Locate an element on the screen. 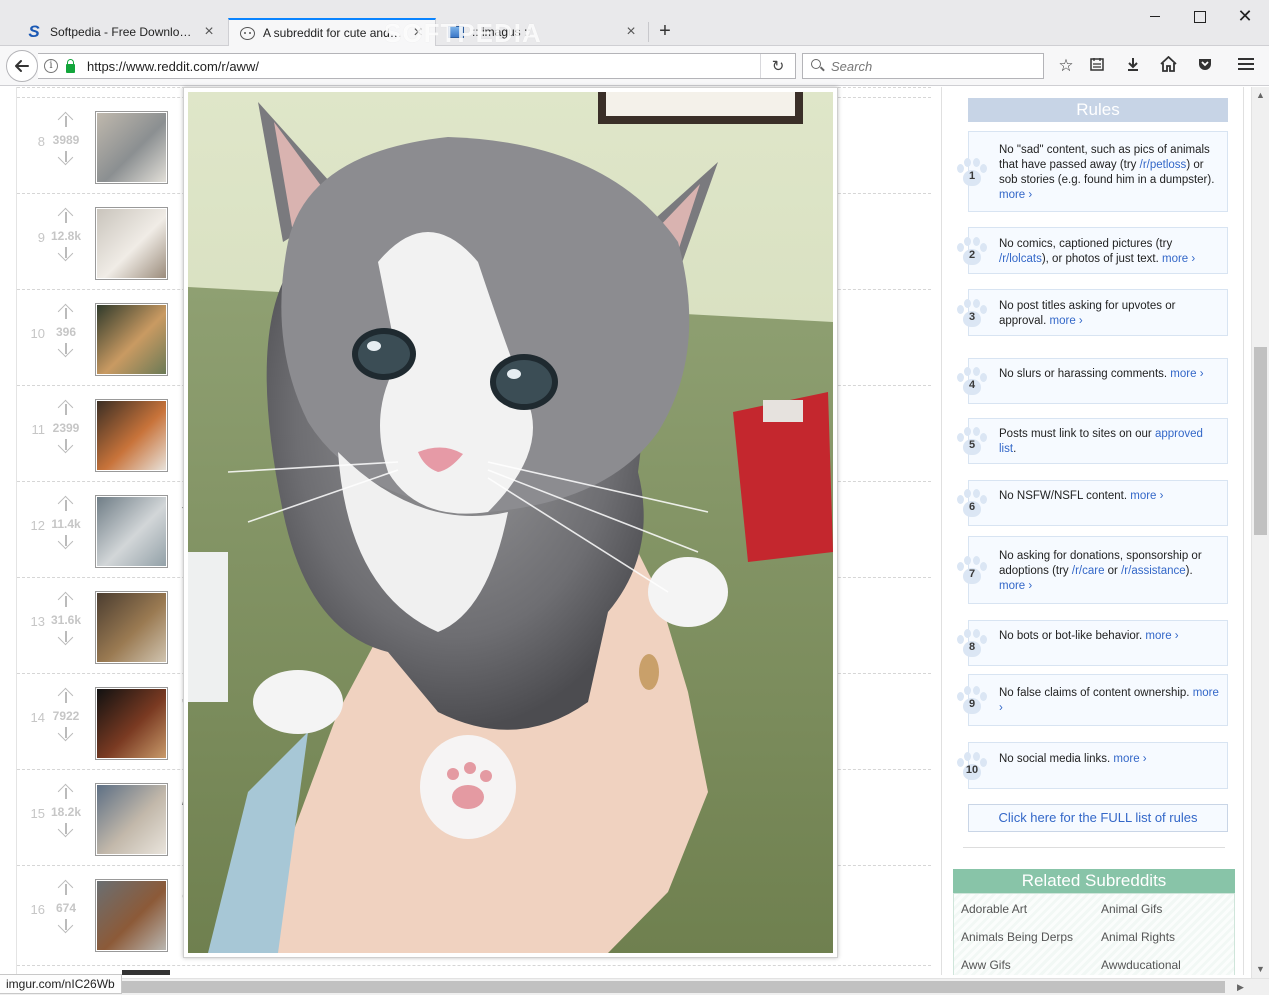  minimize-button is located at coordinates (1155, 16).